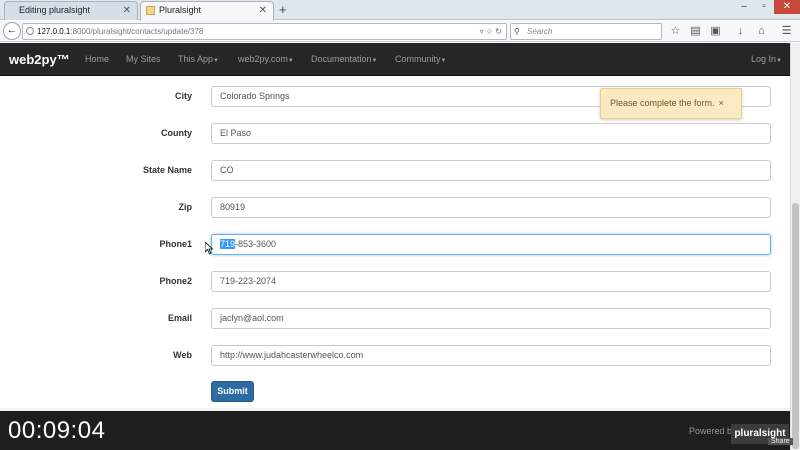 Image resolution: width=800 pixels, height=450 pixels. What do you see at coordinates (586, 31) in the screenshot?
I see `search-input: ⚲ Search` at bounding box center [586, 31].